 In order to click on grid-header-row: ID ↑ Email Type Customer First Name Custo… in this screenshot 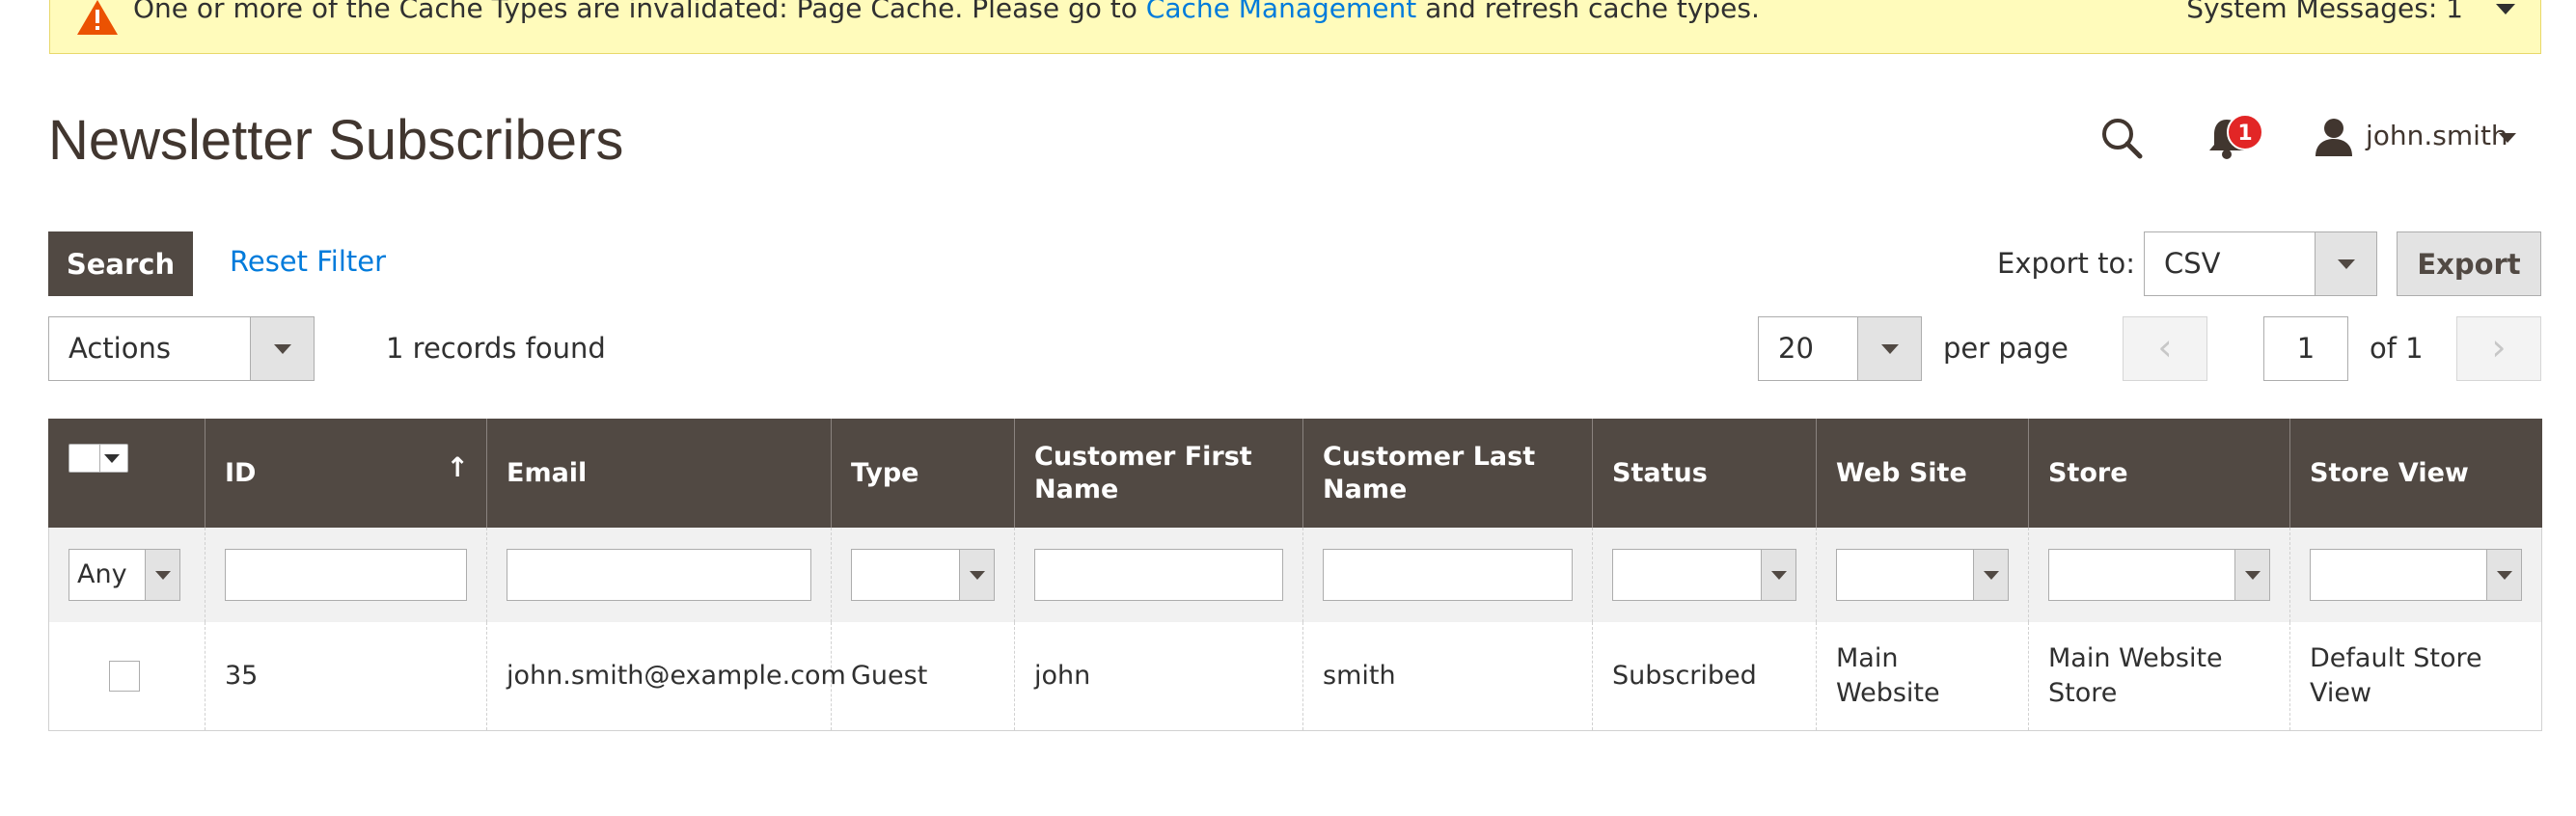, I will do `click(1295, 473)`.